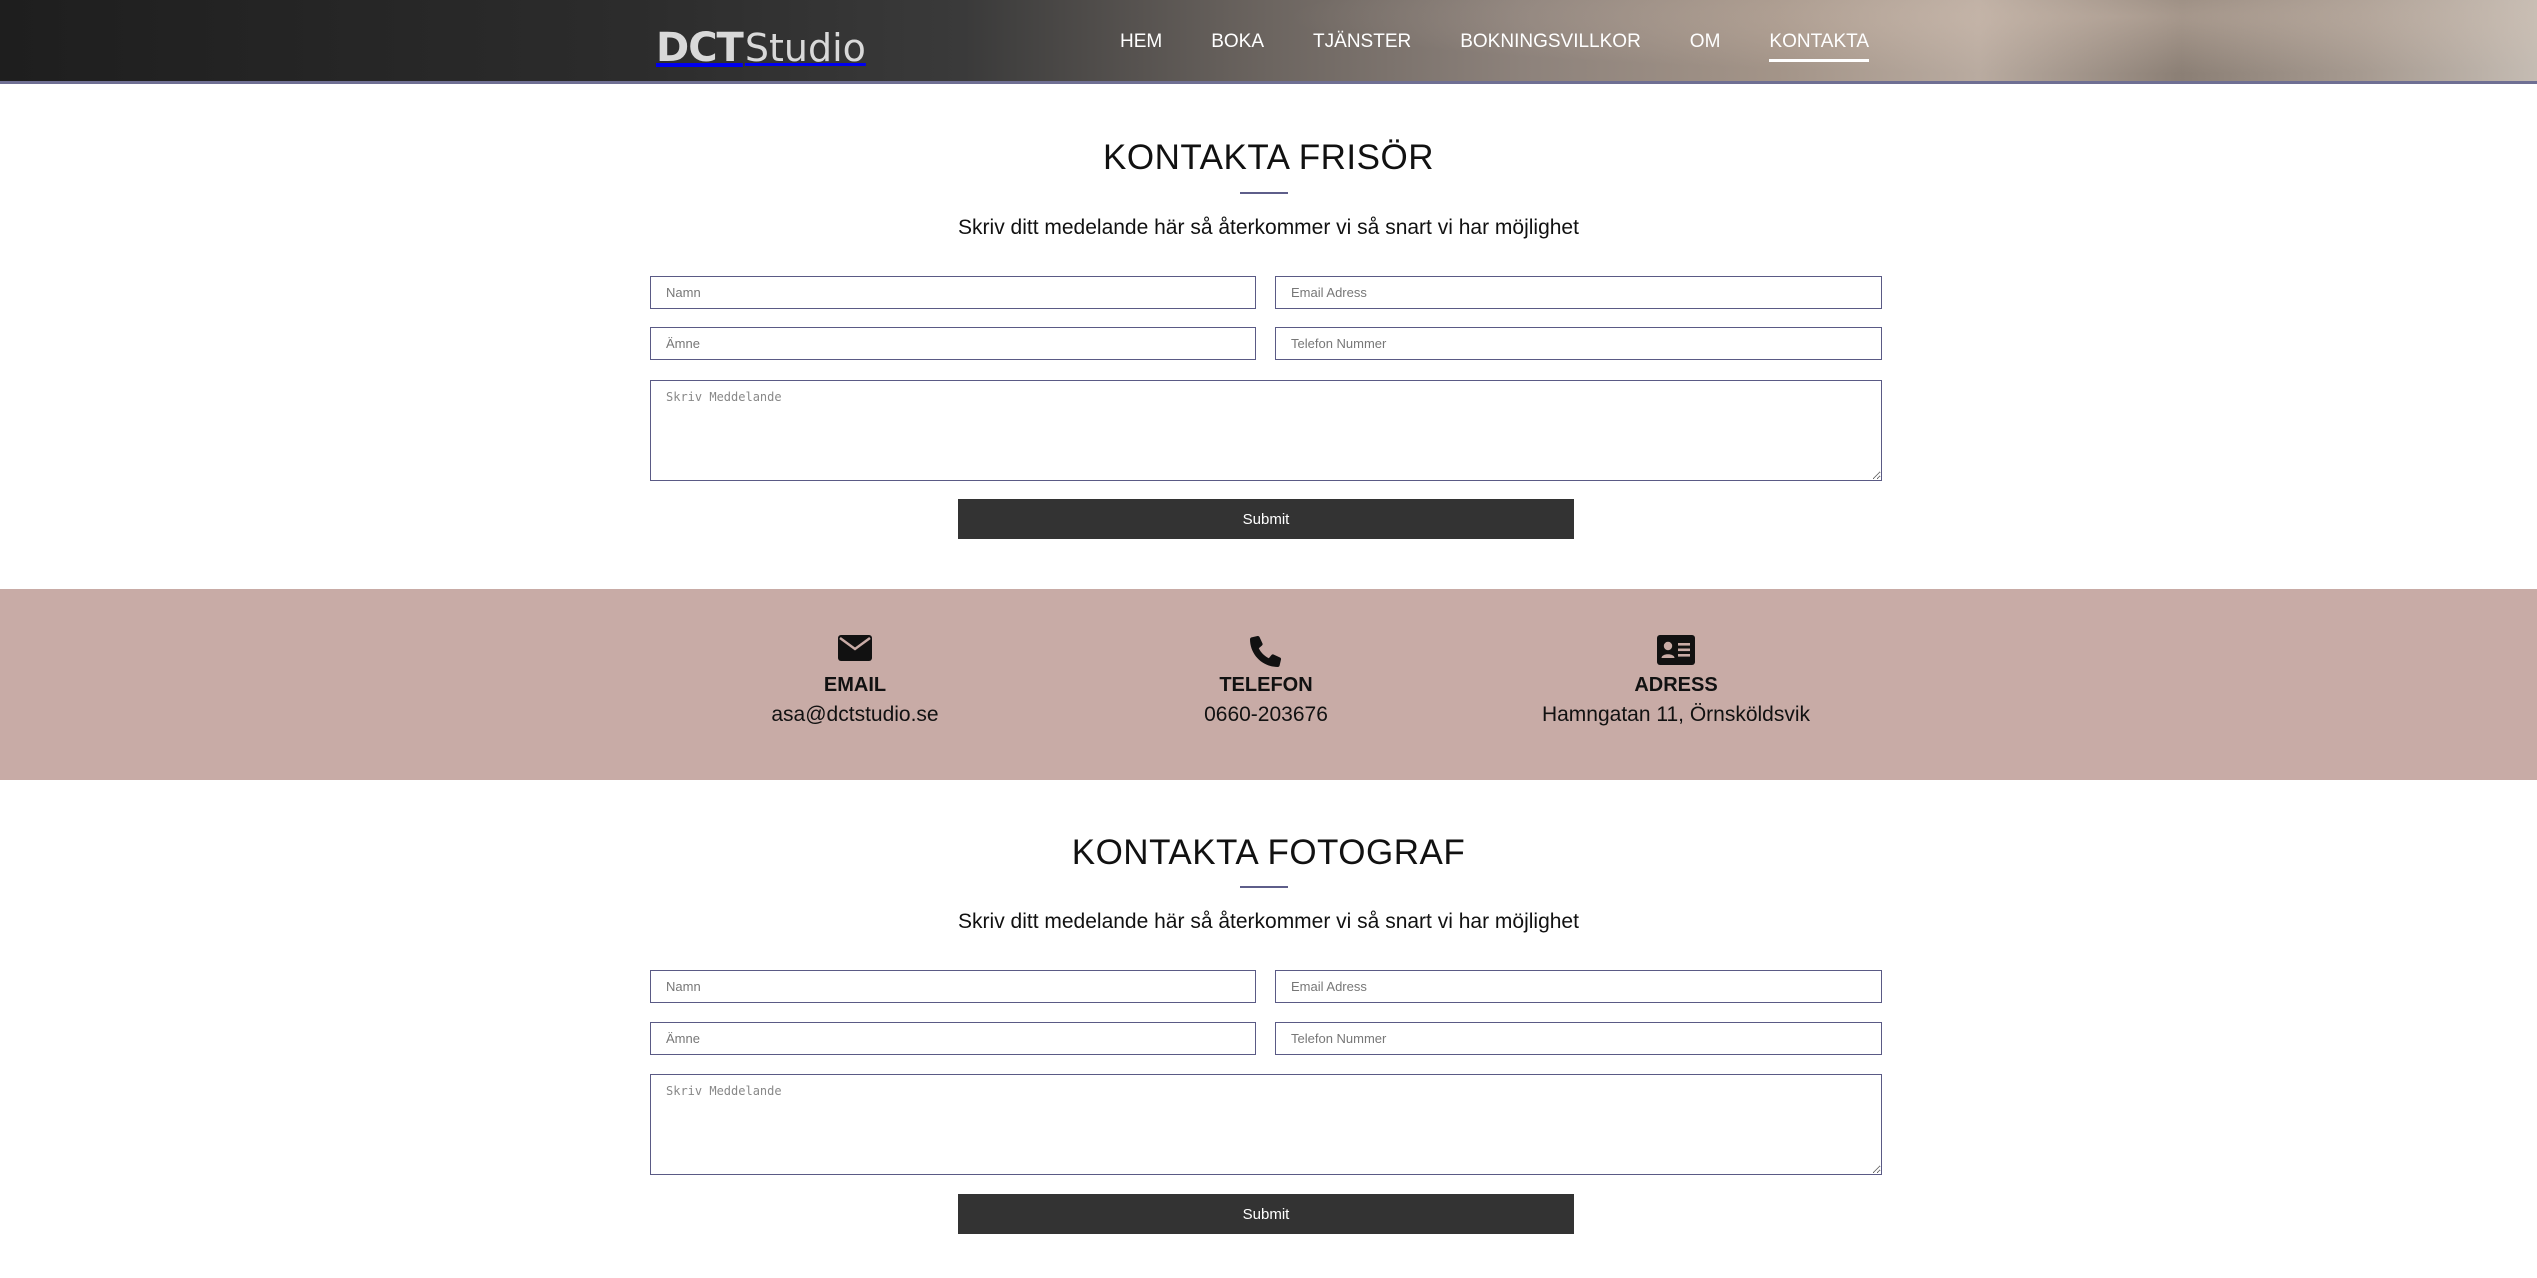  I want to click on hairdresser-phone-input, so click(1578, 343).